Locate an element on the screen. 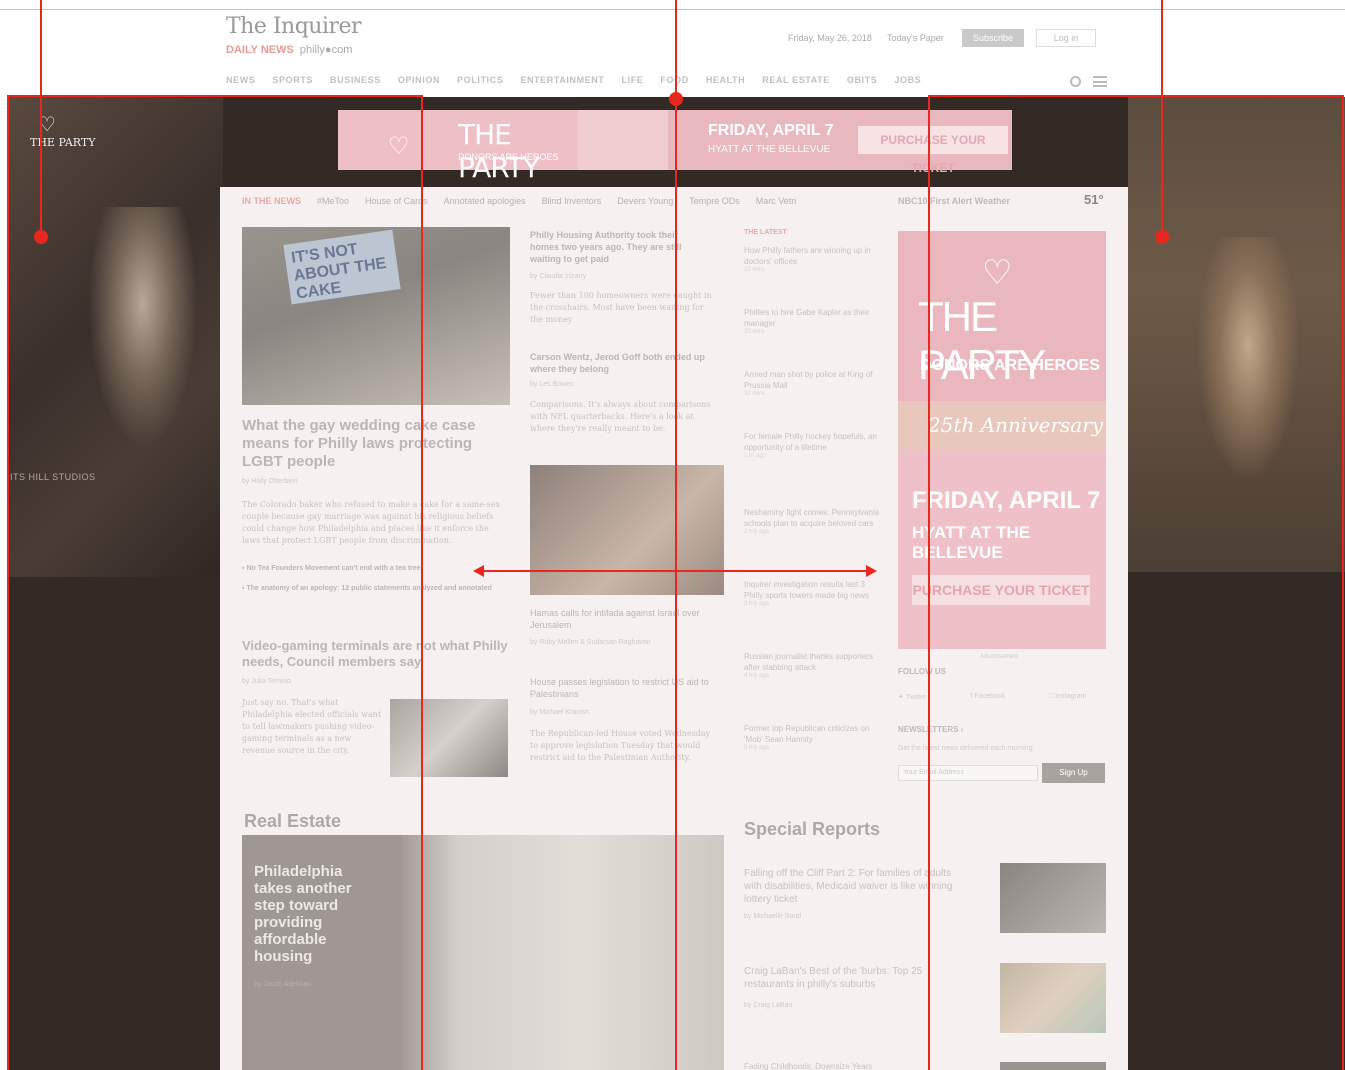 Image resolution: width=1345 pixels, height=1070 pixels. login-button: Log in is located at coordinates (1066, 38).